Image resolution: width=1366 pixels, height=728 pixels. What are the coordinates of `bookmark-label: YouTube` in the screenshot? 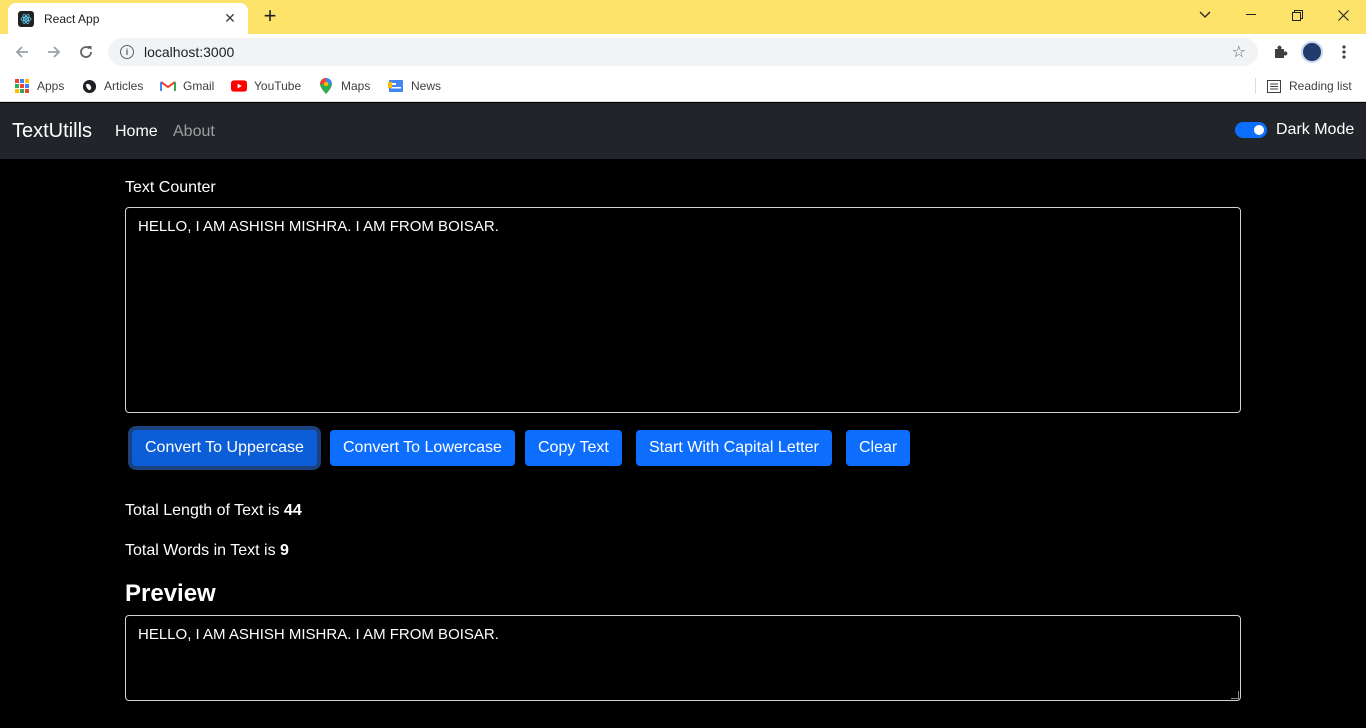 It's located at (278, 86).